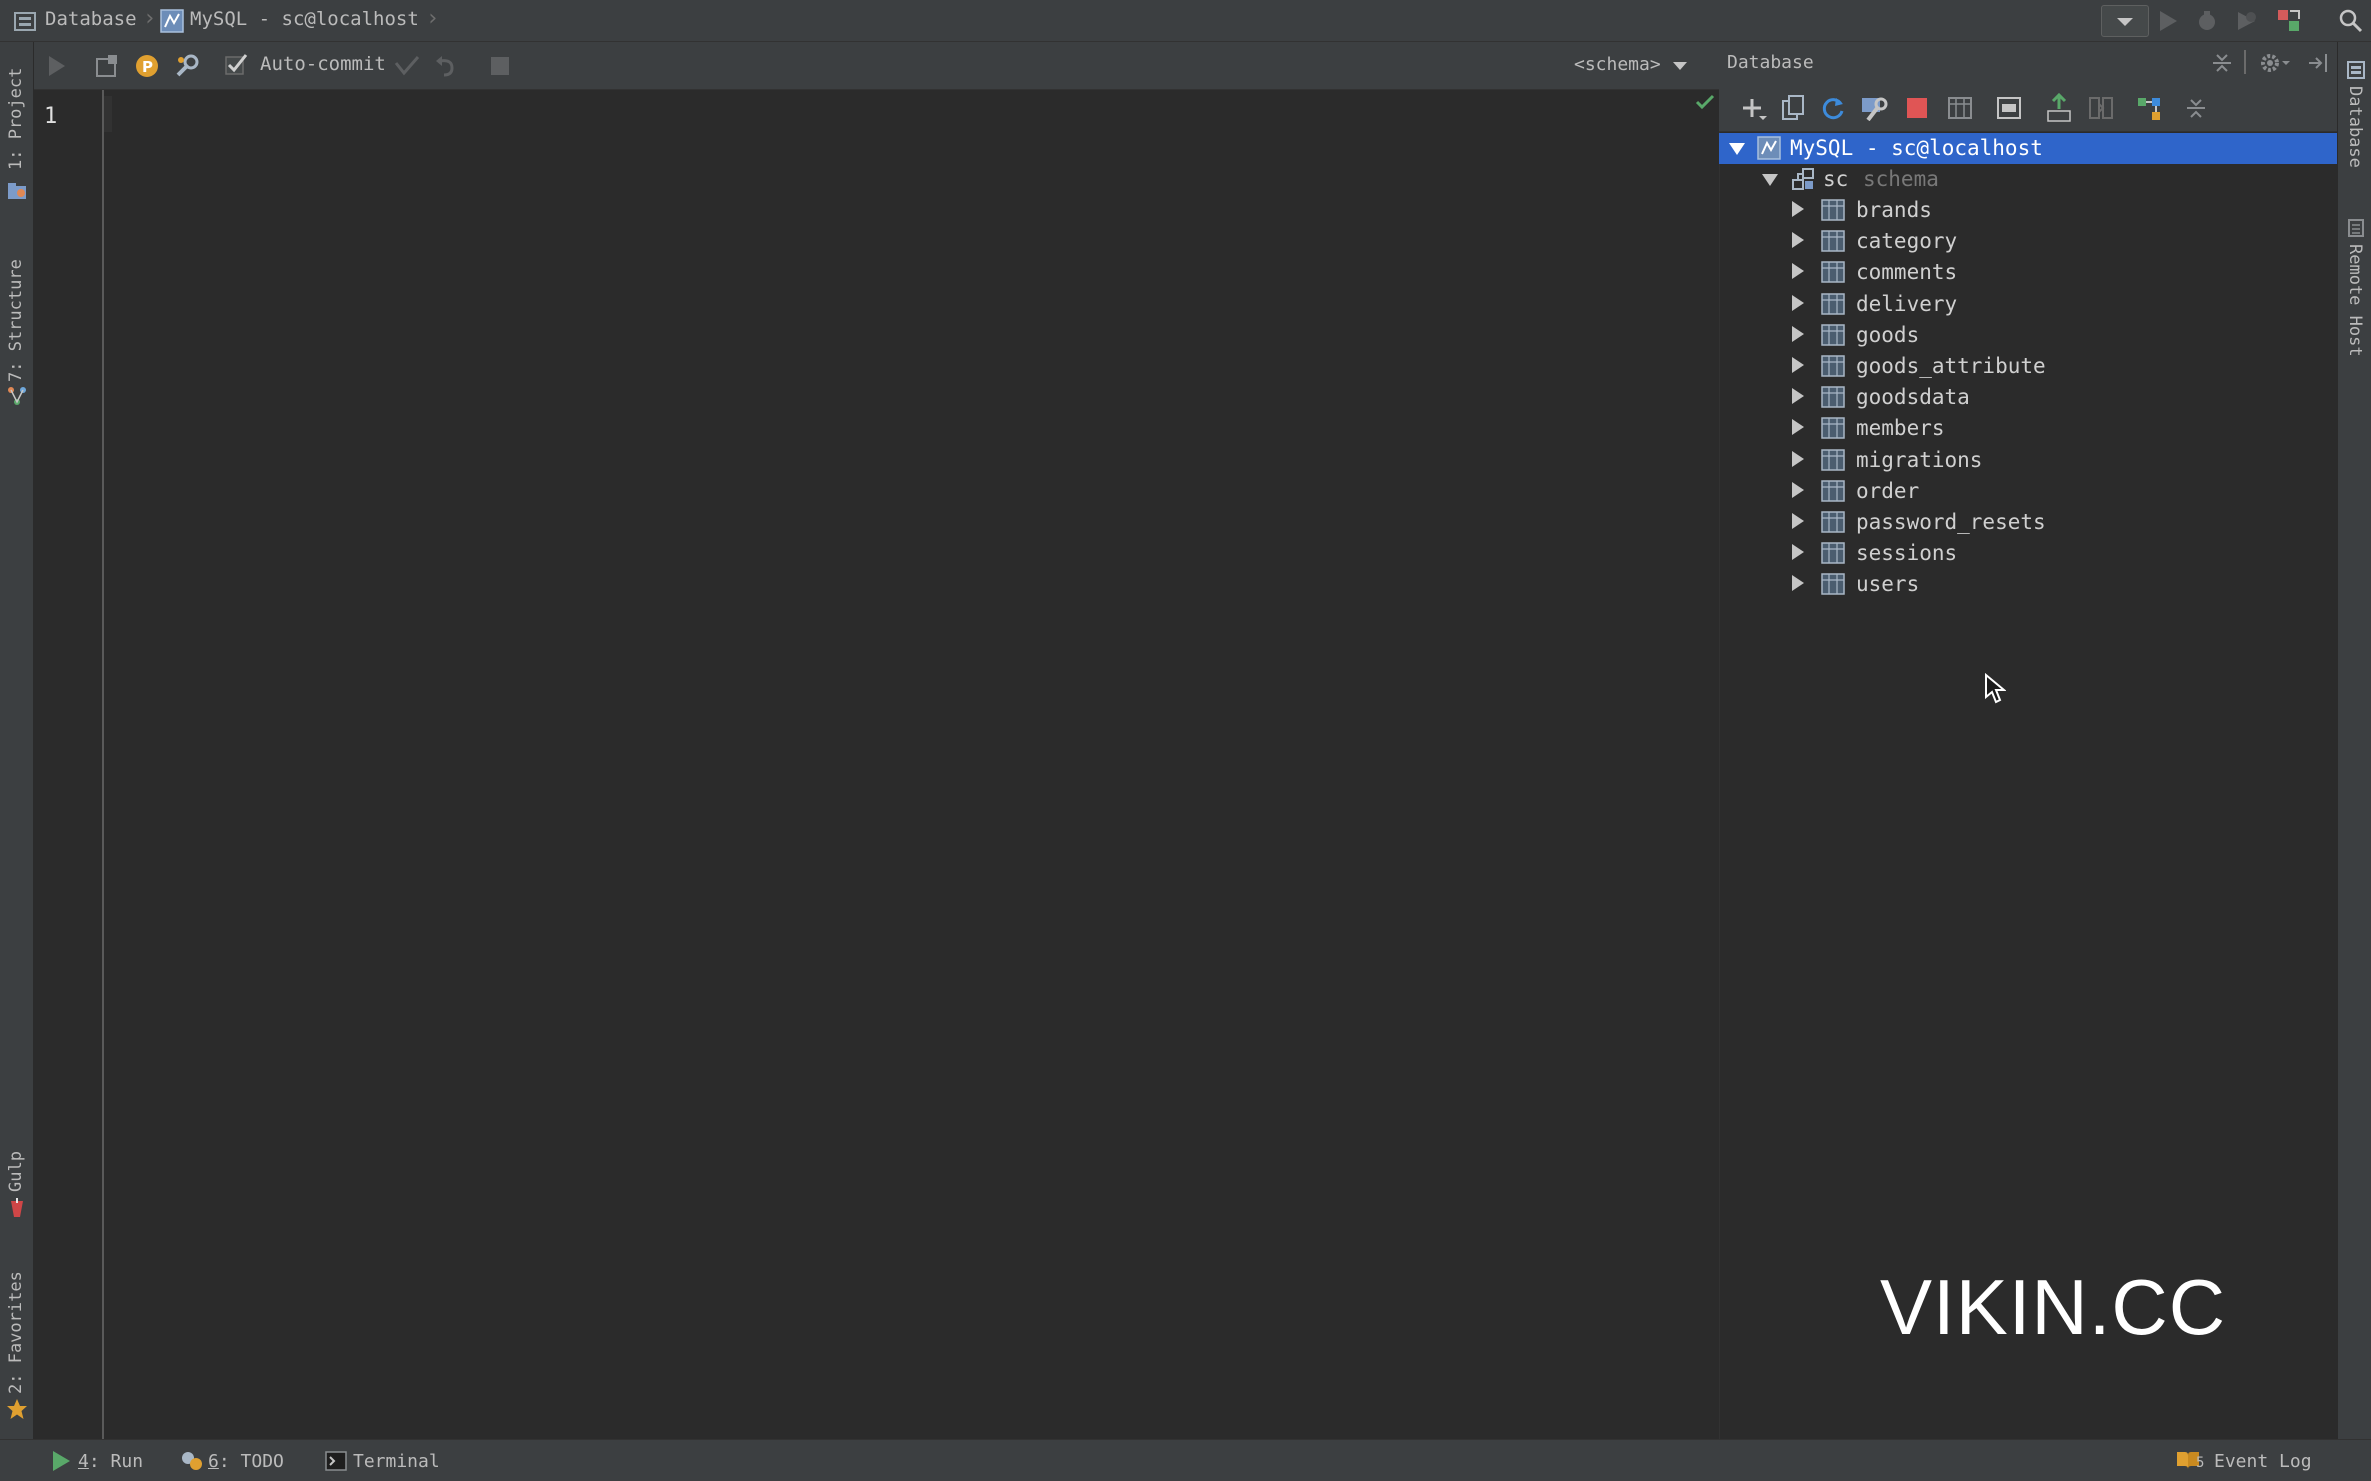 This screenshot has height=1481, width=2371. Describe the element at coordinates (2354, 740) in the screenshot. I see `right-tool-strip: Database Remote Host` at that location.